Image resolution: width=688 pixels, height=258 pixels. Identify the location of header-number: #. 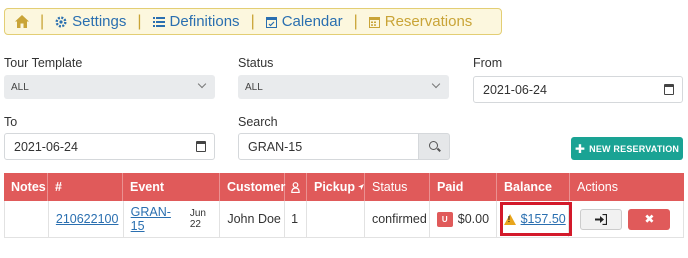
(85, 187).